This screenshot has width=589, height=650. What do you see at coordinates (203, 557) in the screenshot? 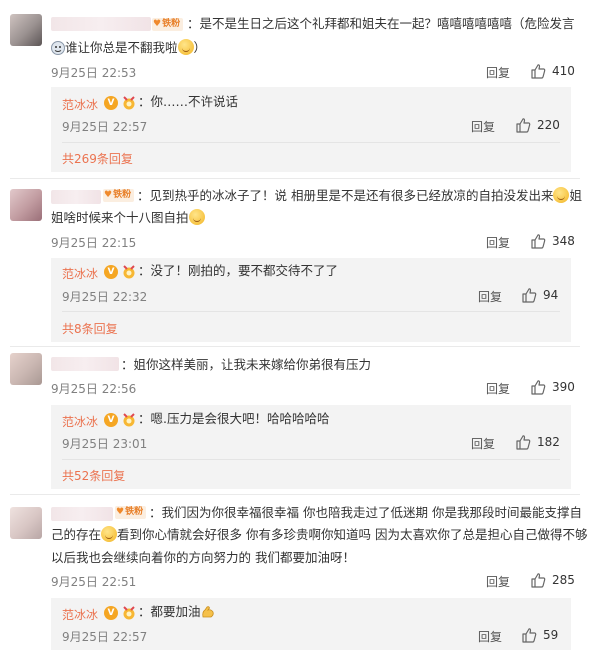
I see `comment-text-line3: 以后我也会继续向着你的方向努力的 我们都要加油呀！` at bounding box center [203, 557].